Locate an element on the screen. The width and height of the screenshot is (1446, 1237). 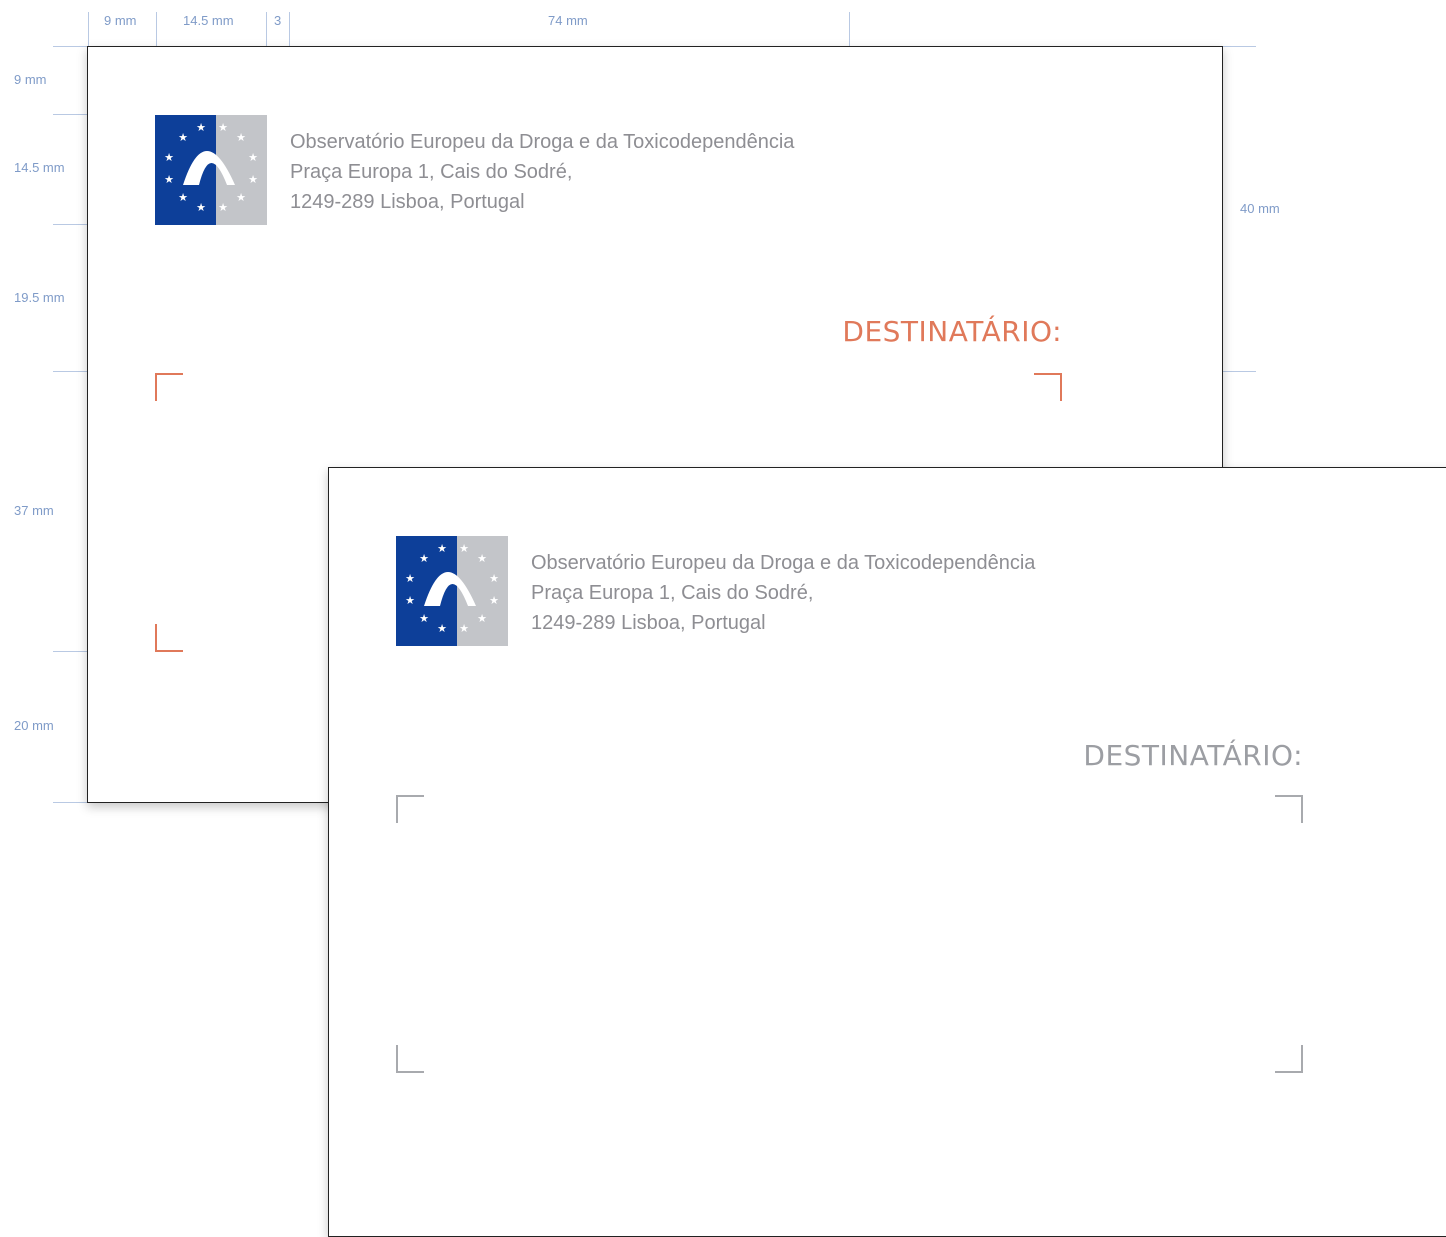
dim-right-40mm: 40 mm is located at coordinates (1260, 208).